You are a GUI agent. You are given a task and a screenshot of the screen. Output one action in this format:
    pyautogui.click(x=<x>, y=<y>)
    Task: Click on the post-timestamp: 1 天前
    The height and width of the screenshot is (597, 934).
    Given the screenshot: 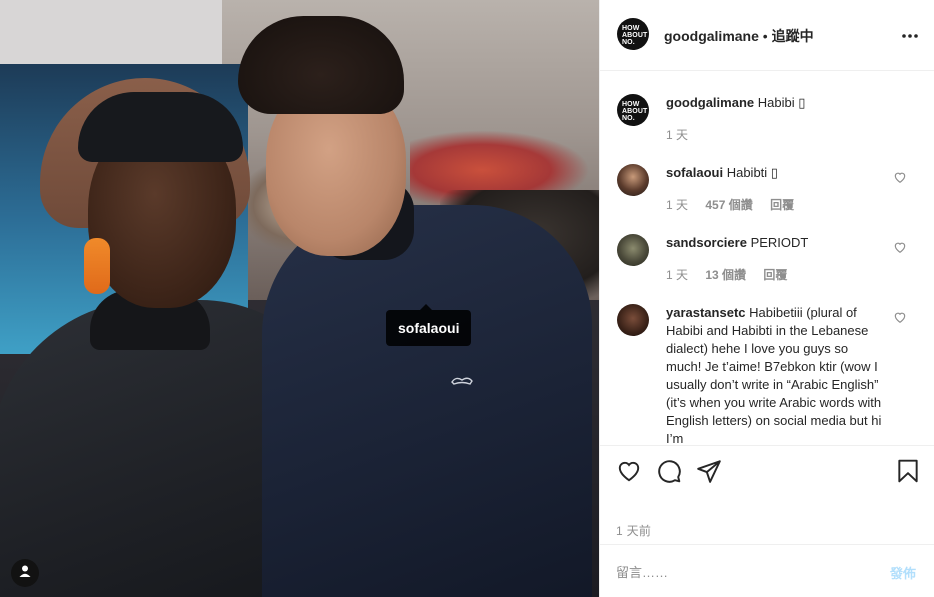 What is the action you would take?
    pyautogui.click(x=633, y=530)
    